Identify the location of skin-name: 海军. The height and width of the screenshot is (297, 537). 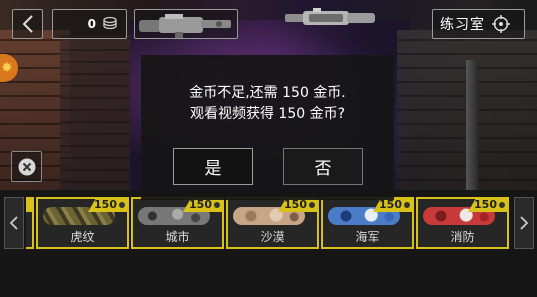
(367, 237).